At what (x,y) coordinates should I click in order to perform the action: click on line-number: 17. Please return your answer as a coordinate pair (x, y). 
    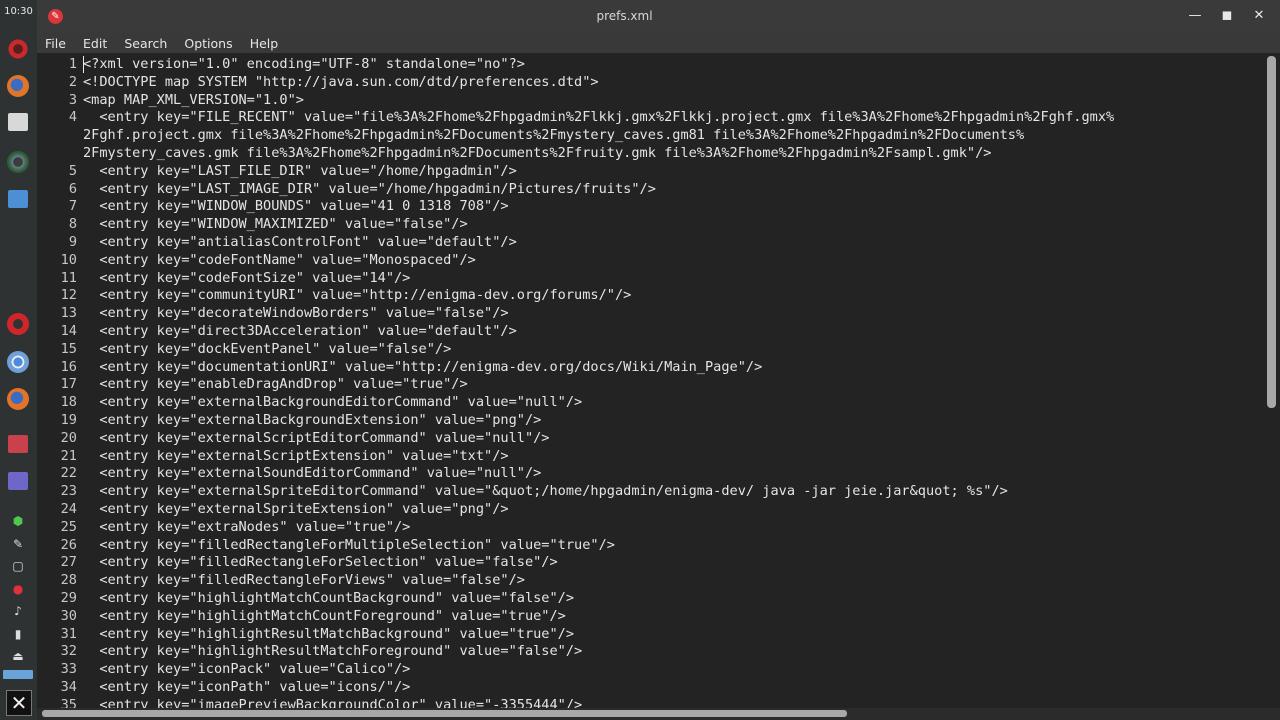
    Looking at the image, I should click on (68, 384).